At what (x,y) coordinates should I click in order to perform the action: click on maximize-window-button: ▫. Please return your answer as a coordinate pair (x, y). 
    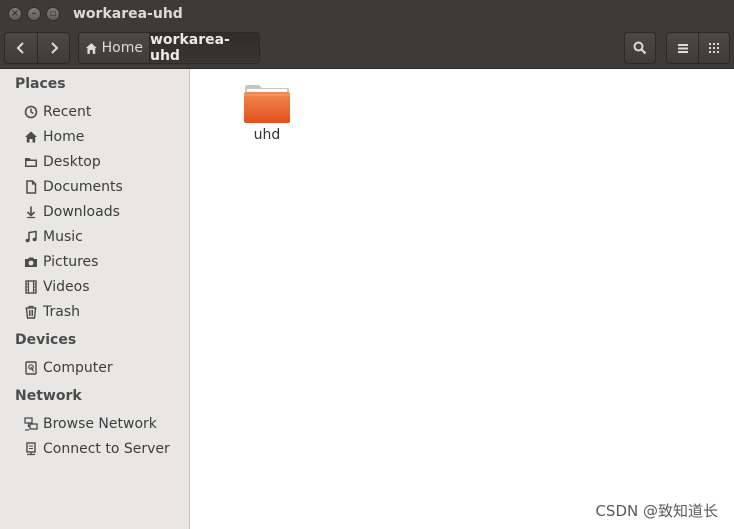
    Looking at the image, I should click on (53, 14).